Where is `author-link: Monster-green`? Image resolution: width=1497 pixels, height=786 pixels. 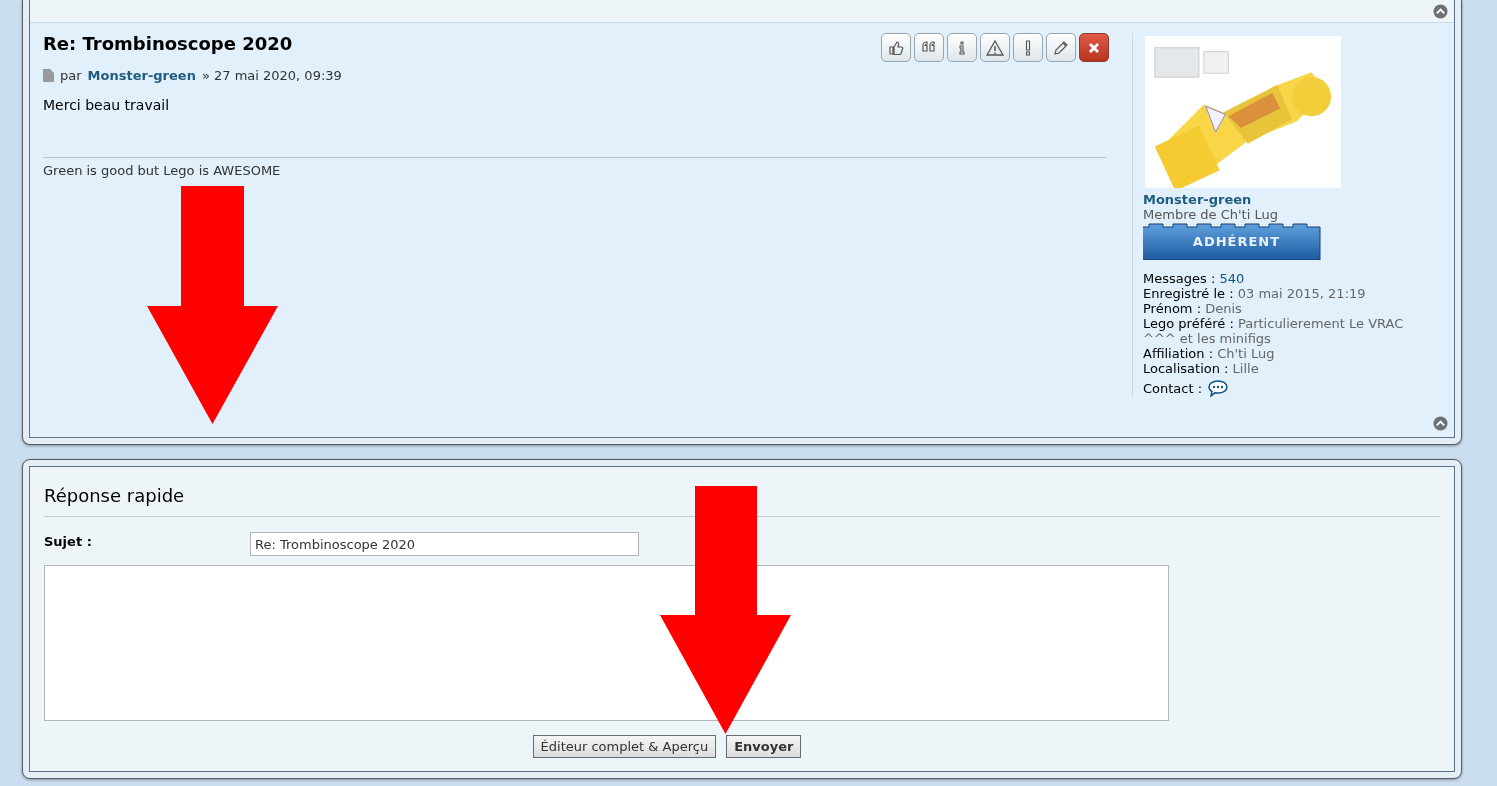 author-link: Monster-green is located at coordinates (141, 75).